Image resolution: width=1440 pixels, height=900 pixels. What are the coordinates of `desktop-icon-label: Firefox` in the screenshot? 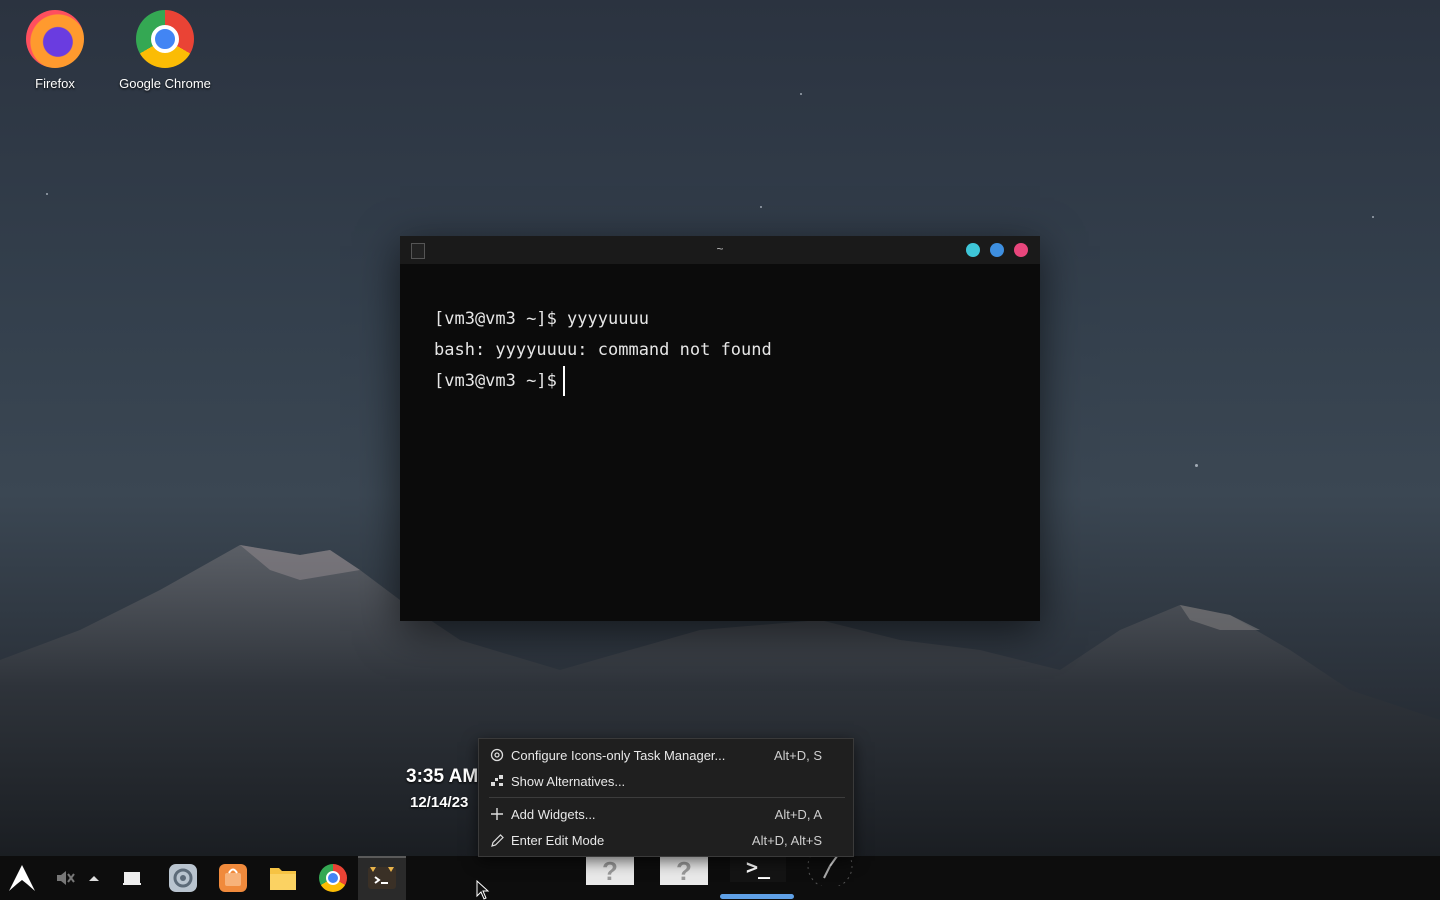 It's located at (55, 83).